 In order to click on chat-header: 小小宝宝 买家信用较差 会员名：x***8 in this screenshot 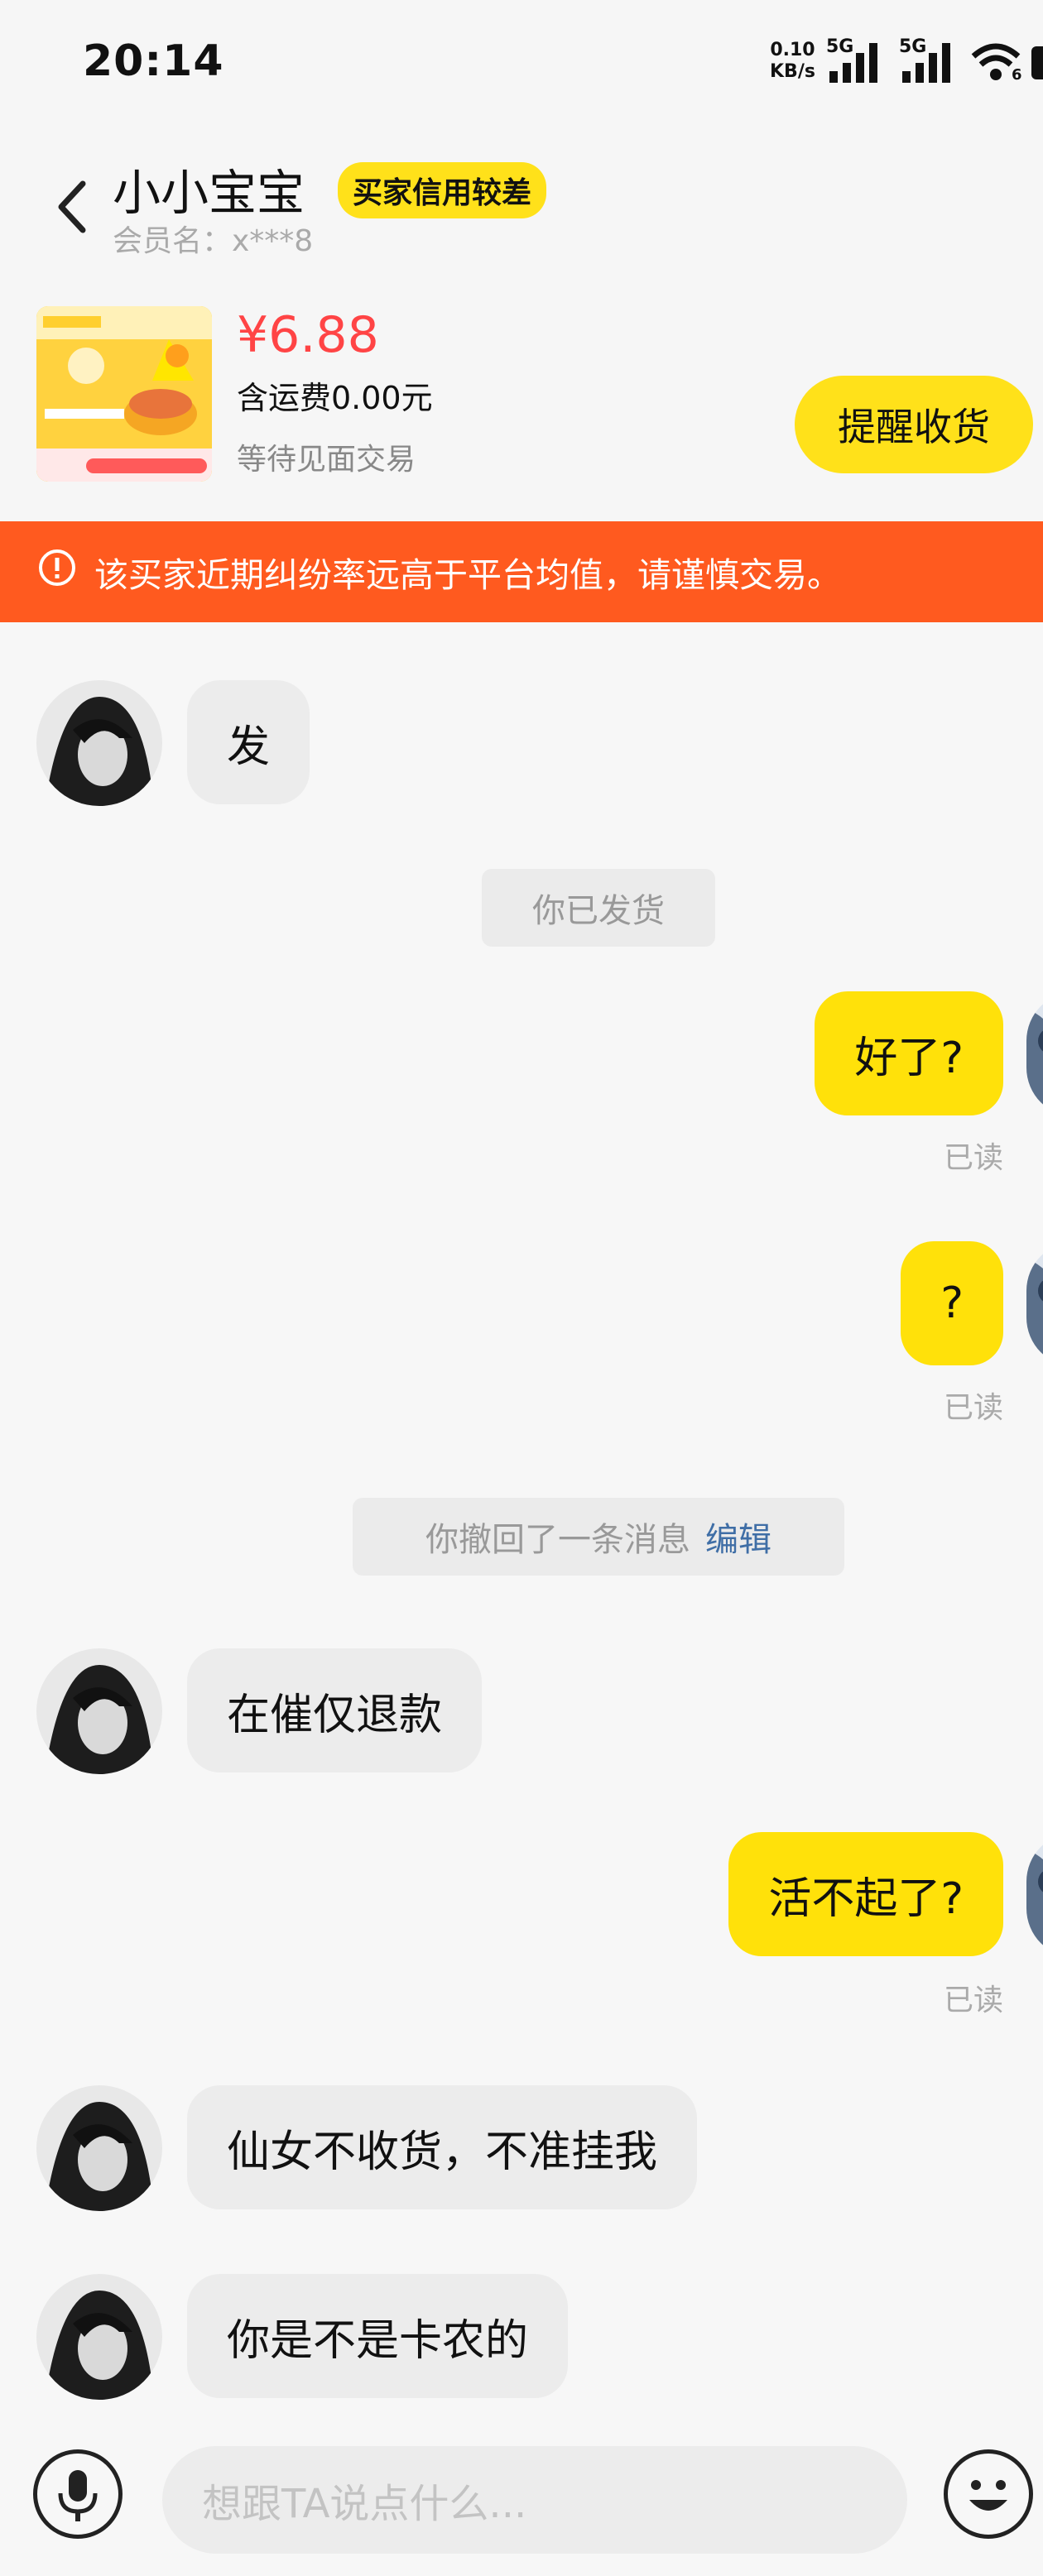, I will do `click(521, 207)`.